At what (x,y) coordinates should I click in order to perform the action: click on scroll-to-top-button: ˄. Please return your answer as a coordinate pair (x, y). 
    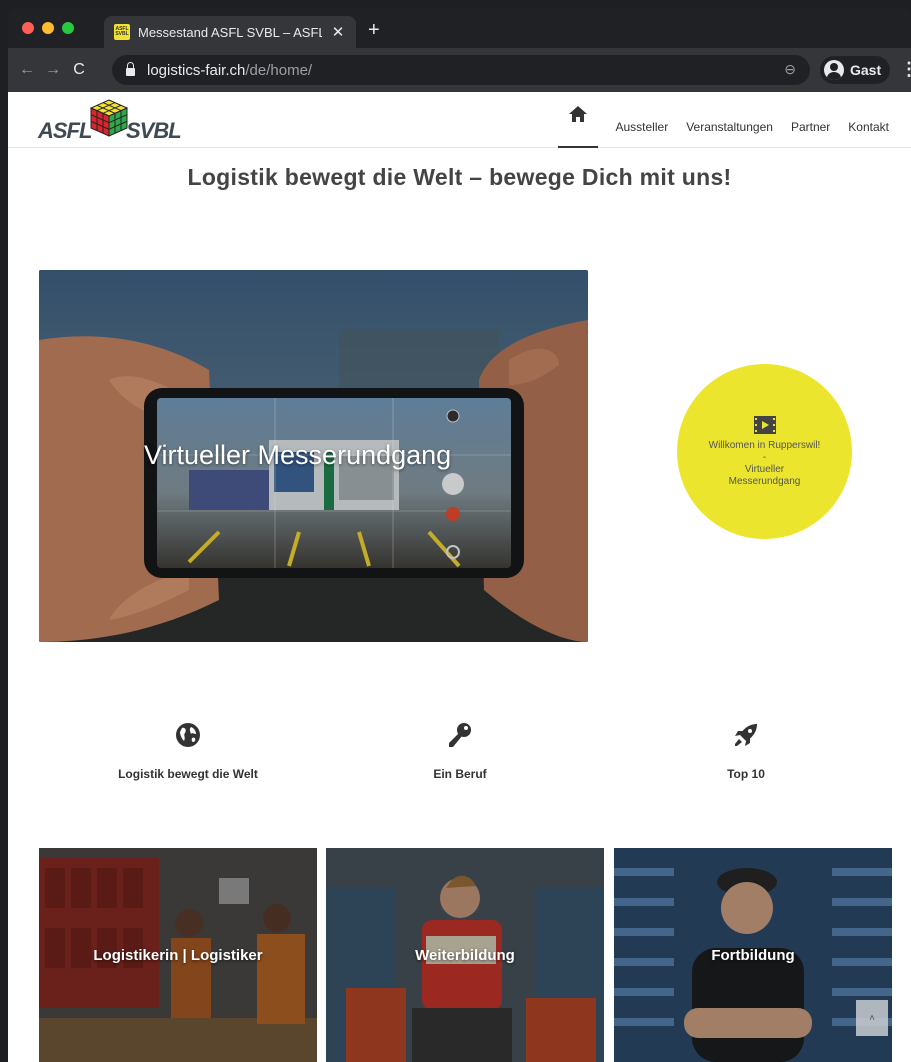
    Looking at the image, I should click on (872, 1018).